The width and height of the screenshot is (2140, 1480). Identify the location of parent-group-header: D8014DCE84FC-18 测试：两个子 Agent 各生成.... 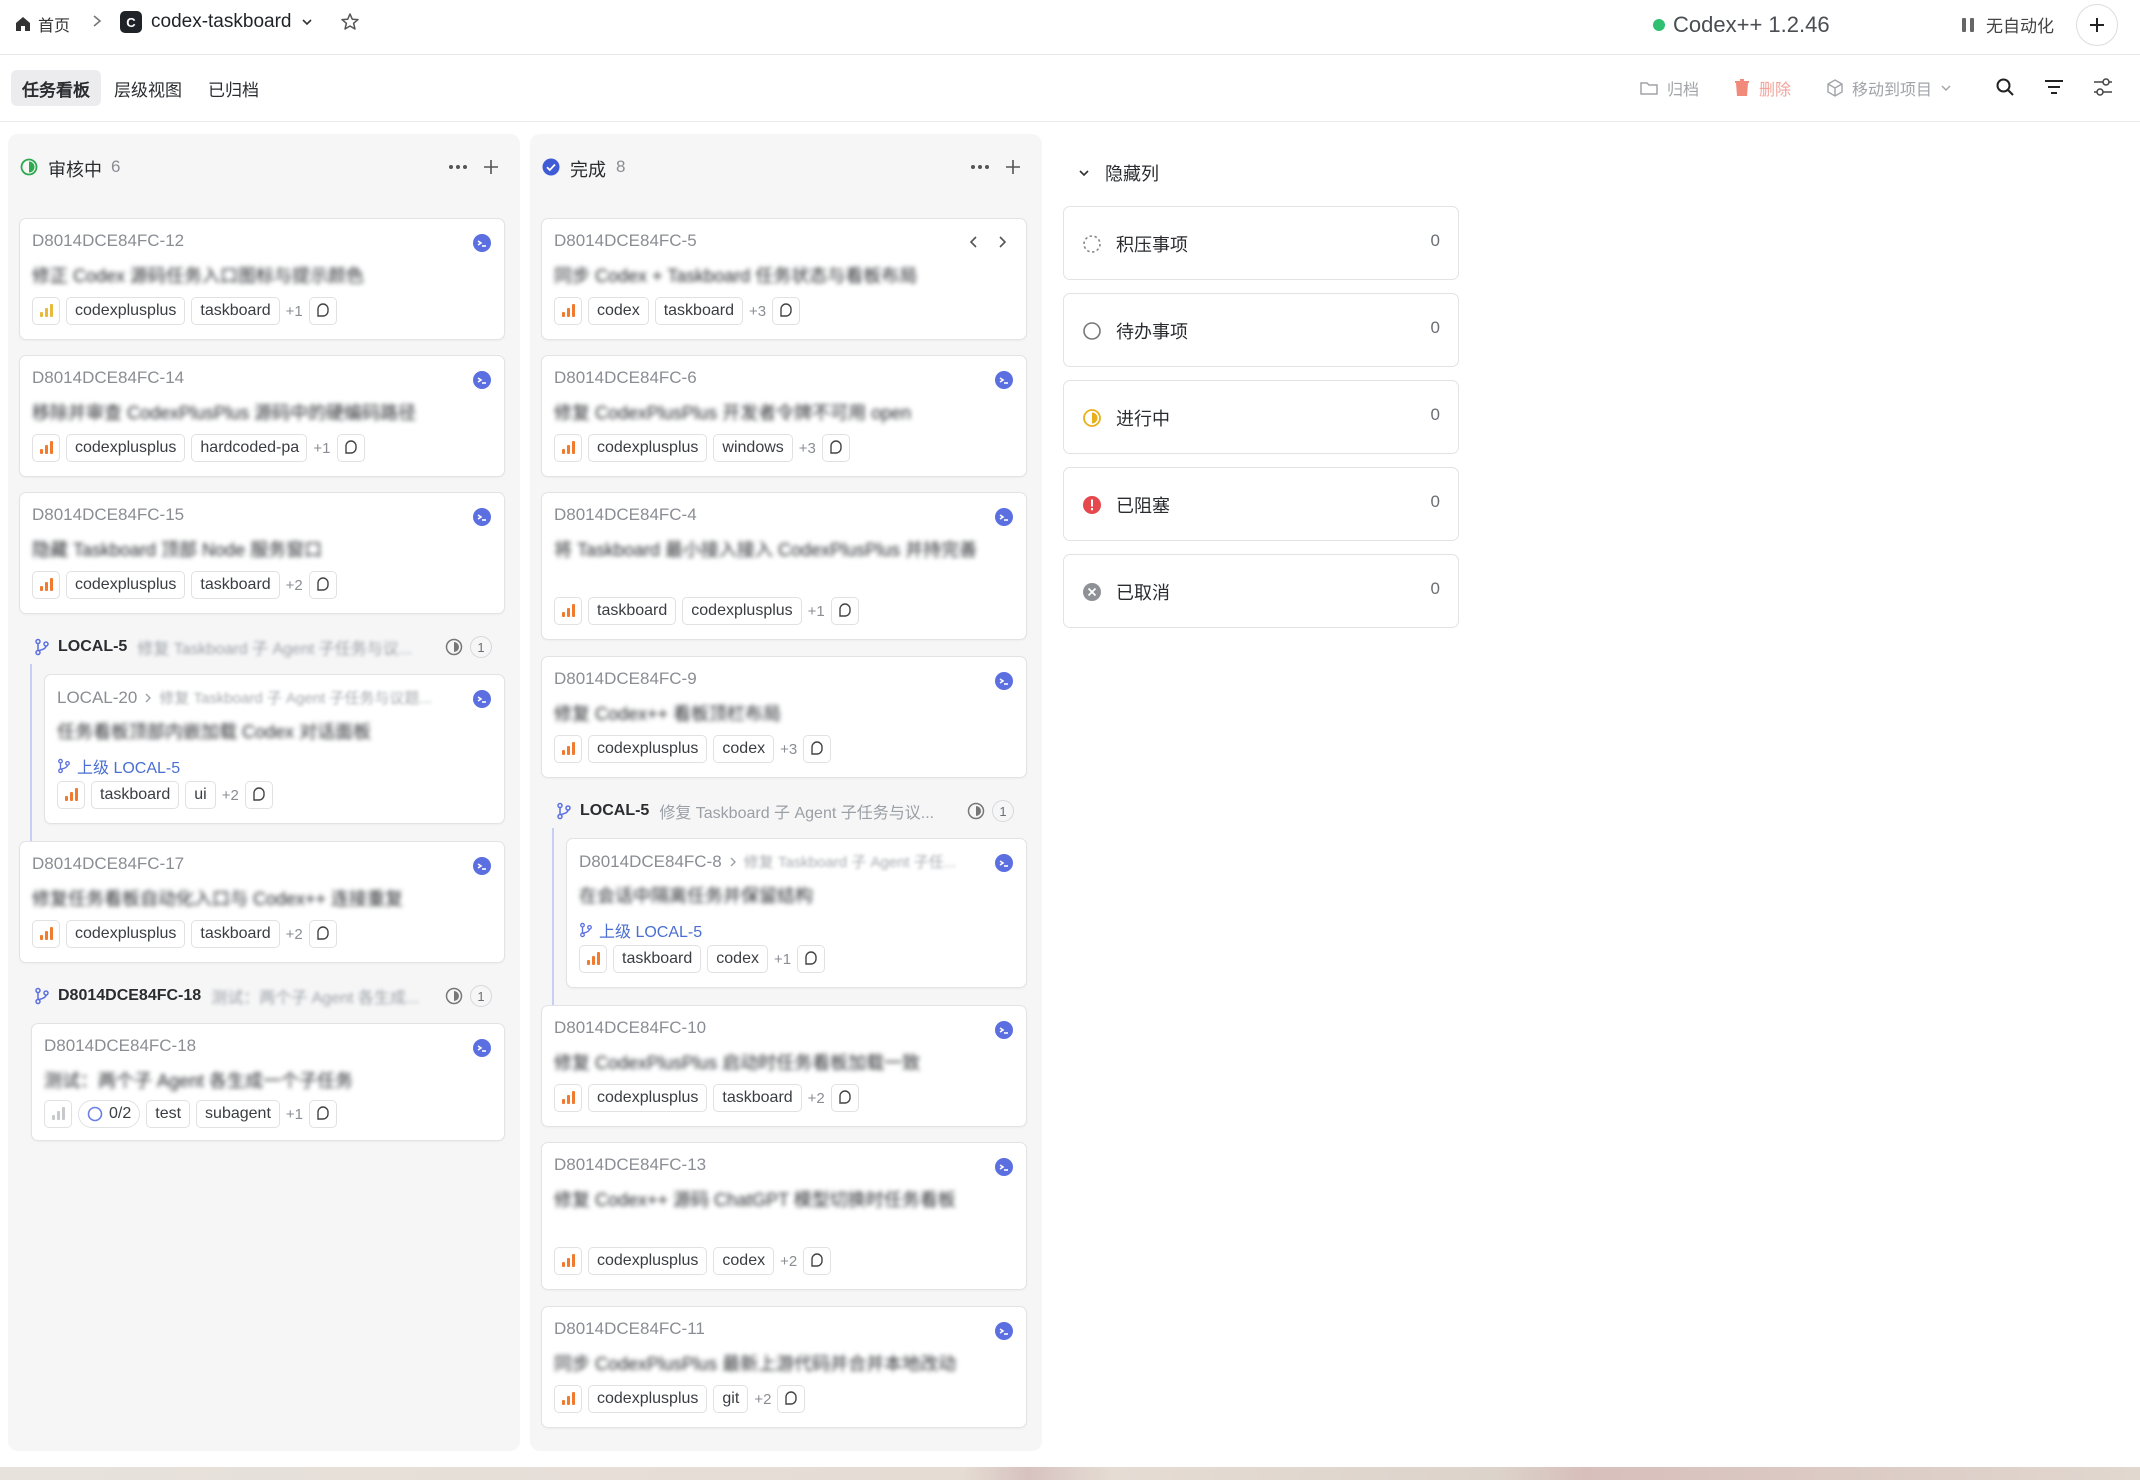
(269, 996).